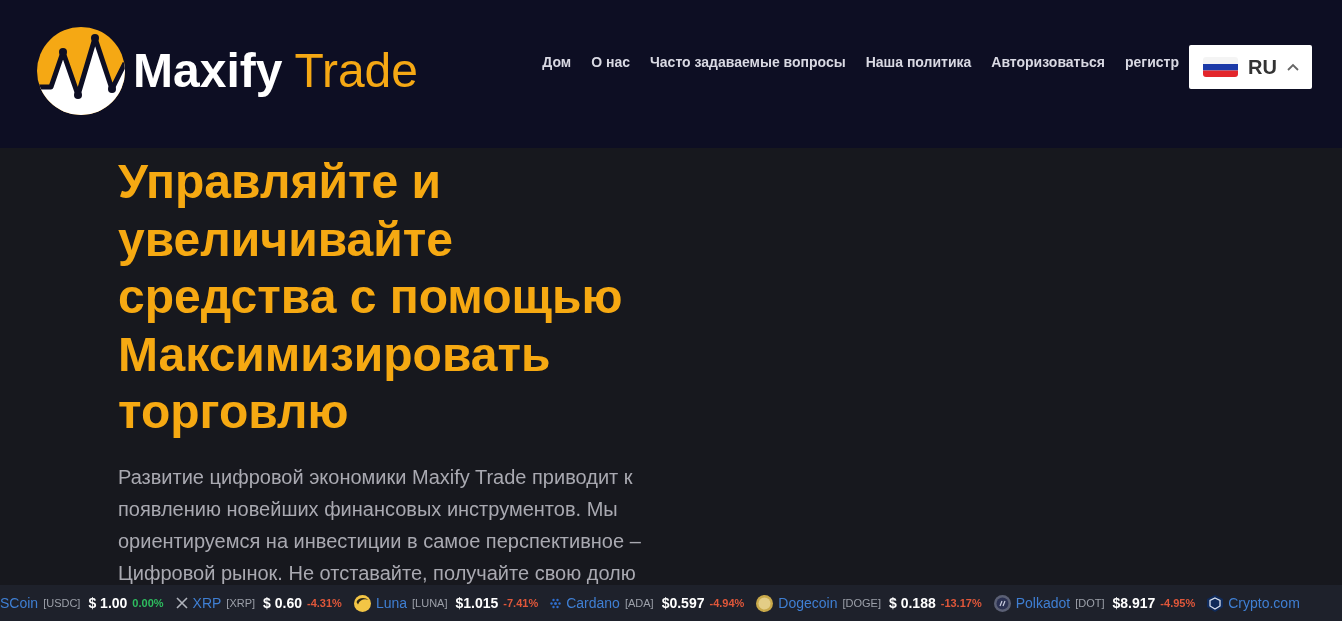 The height and width of the screenshot is (621, 1342). I want to click on nav-link: Авторизоваться, so click(1048, 62).